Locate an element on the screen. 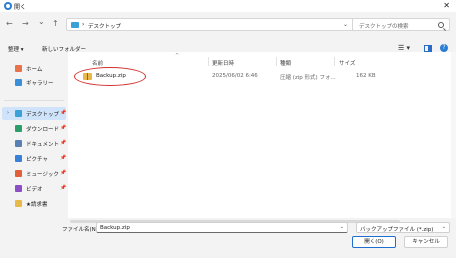  sidebar-item-label: ビデオ is located at coordinates (34, 190).